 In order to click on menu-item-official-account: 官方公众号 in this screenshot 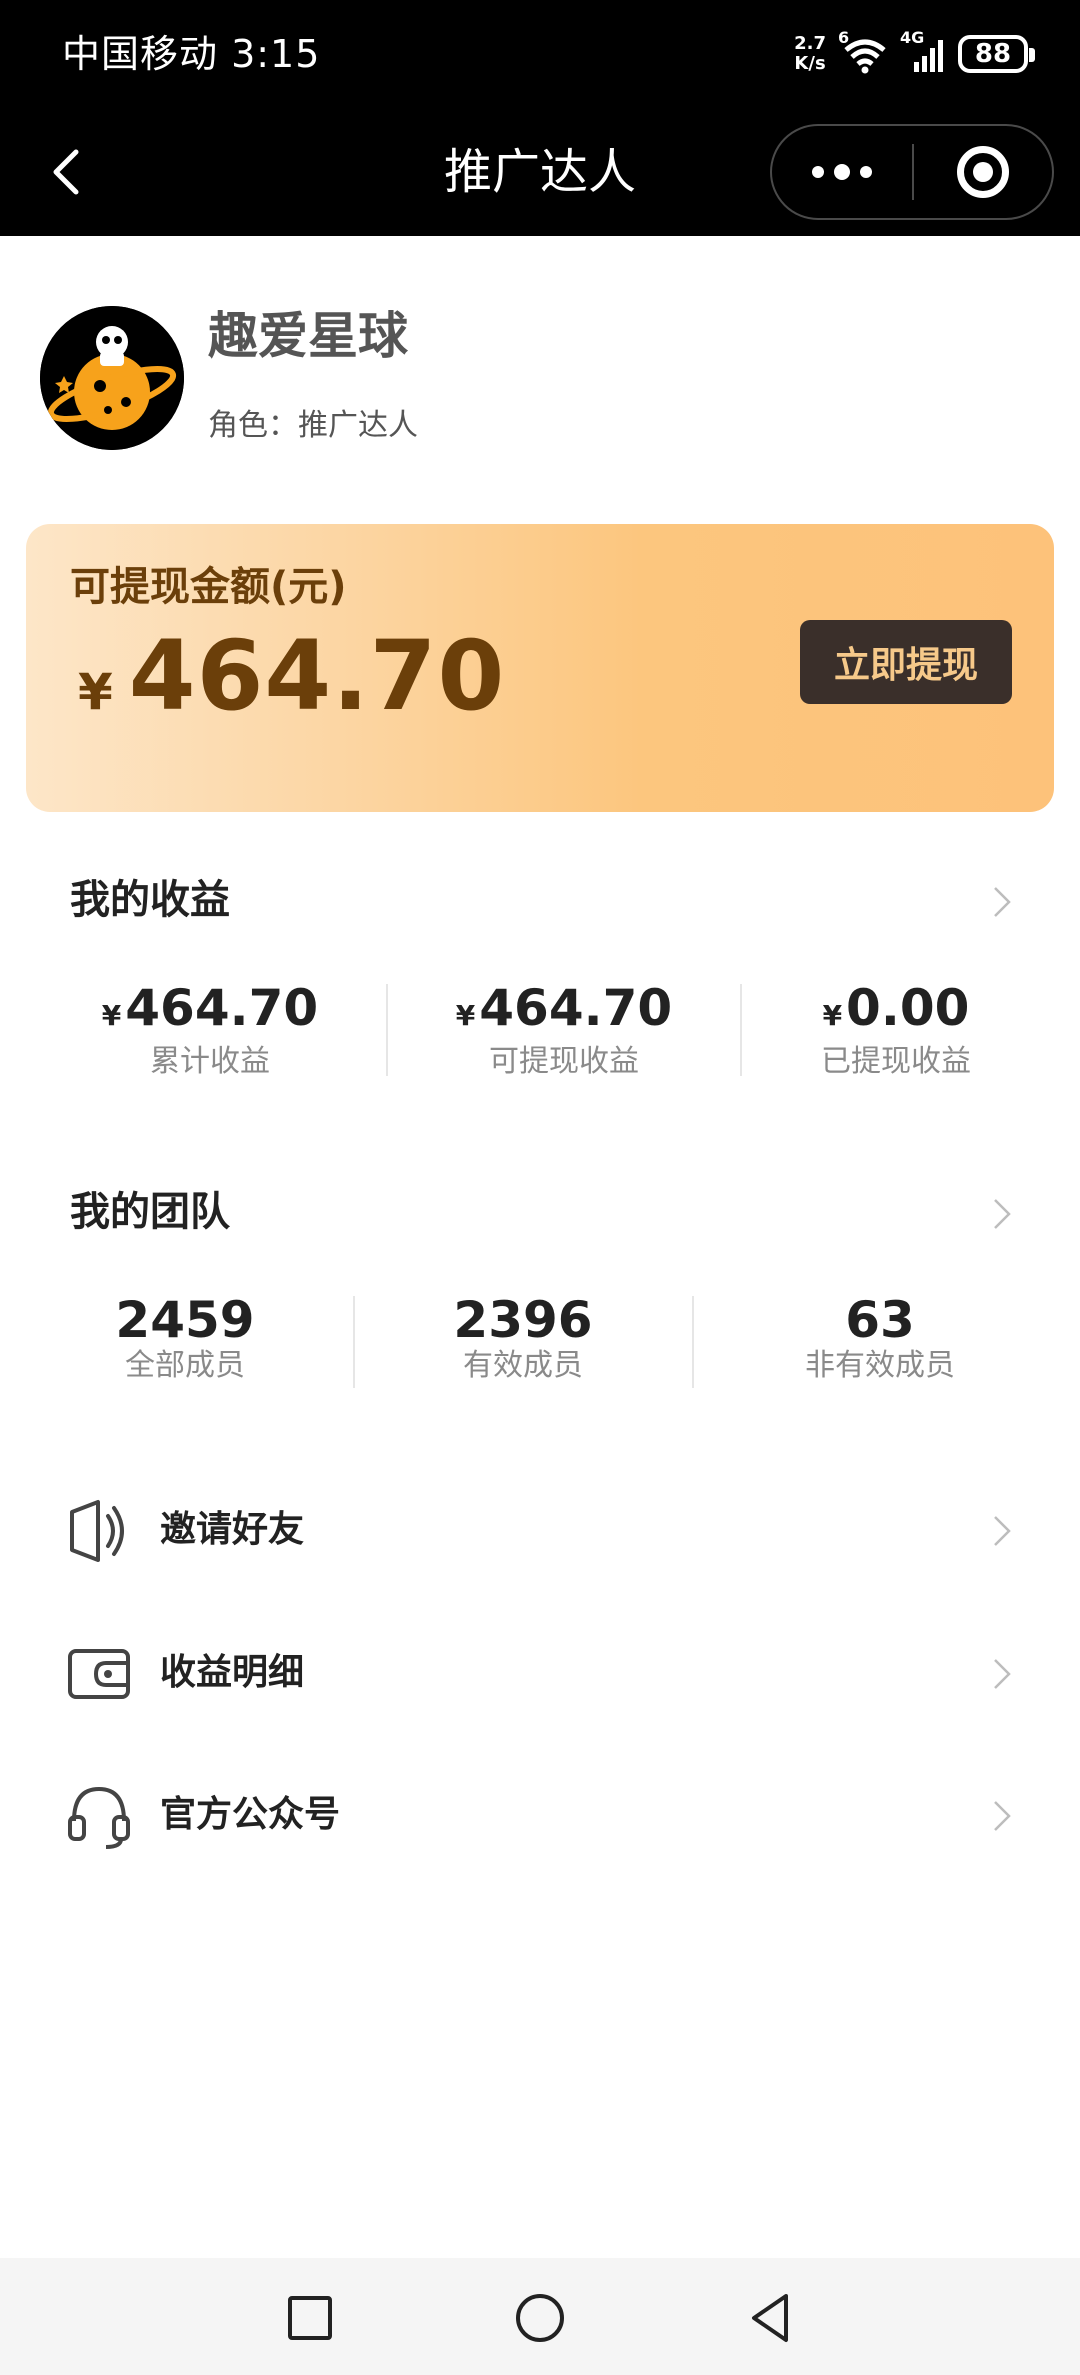, I will do `click(540, 1816)`.